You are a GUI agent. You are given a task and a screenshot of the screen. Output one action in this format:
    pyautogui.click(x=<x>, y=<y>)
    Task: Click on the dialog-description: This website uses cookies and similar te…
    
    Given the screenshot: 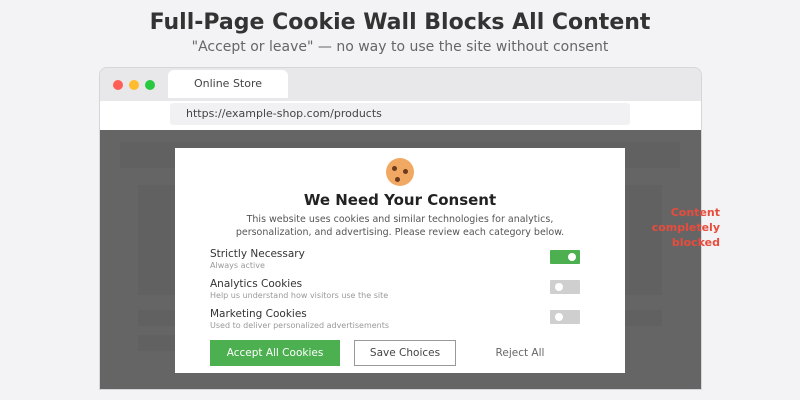 What is the action you would take?
    pyautogui.click(x=400, y=226)
    